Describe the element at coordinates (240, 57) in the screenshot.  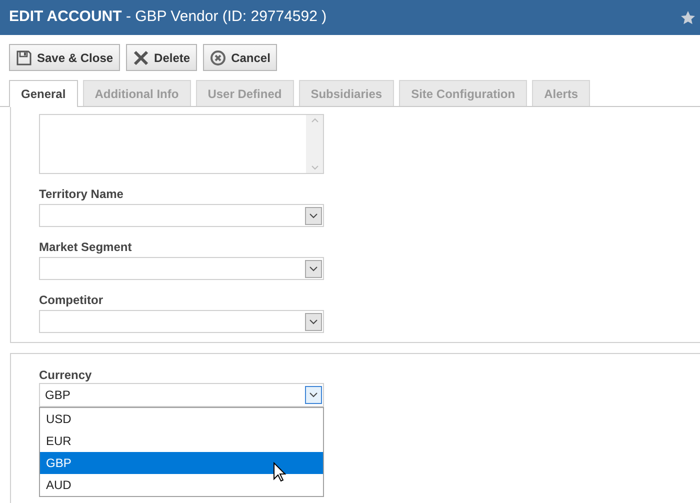
I see `cancel-button: Cancel` at that location.